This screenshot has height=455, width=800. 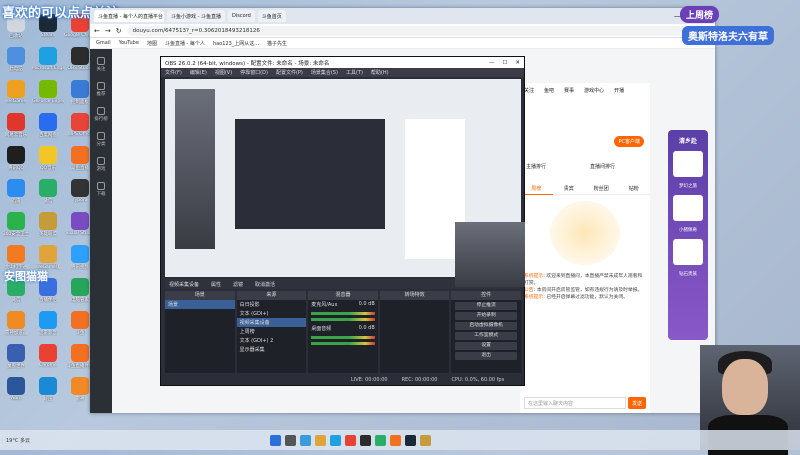 I want to click on top-icon-label: 关注, so click(x=529, y=90).